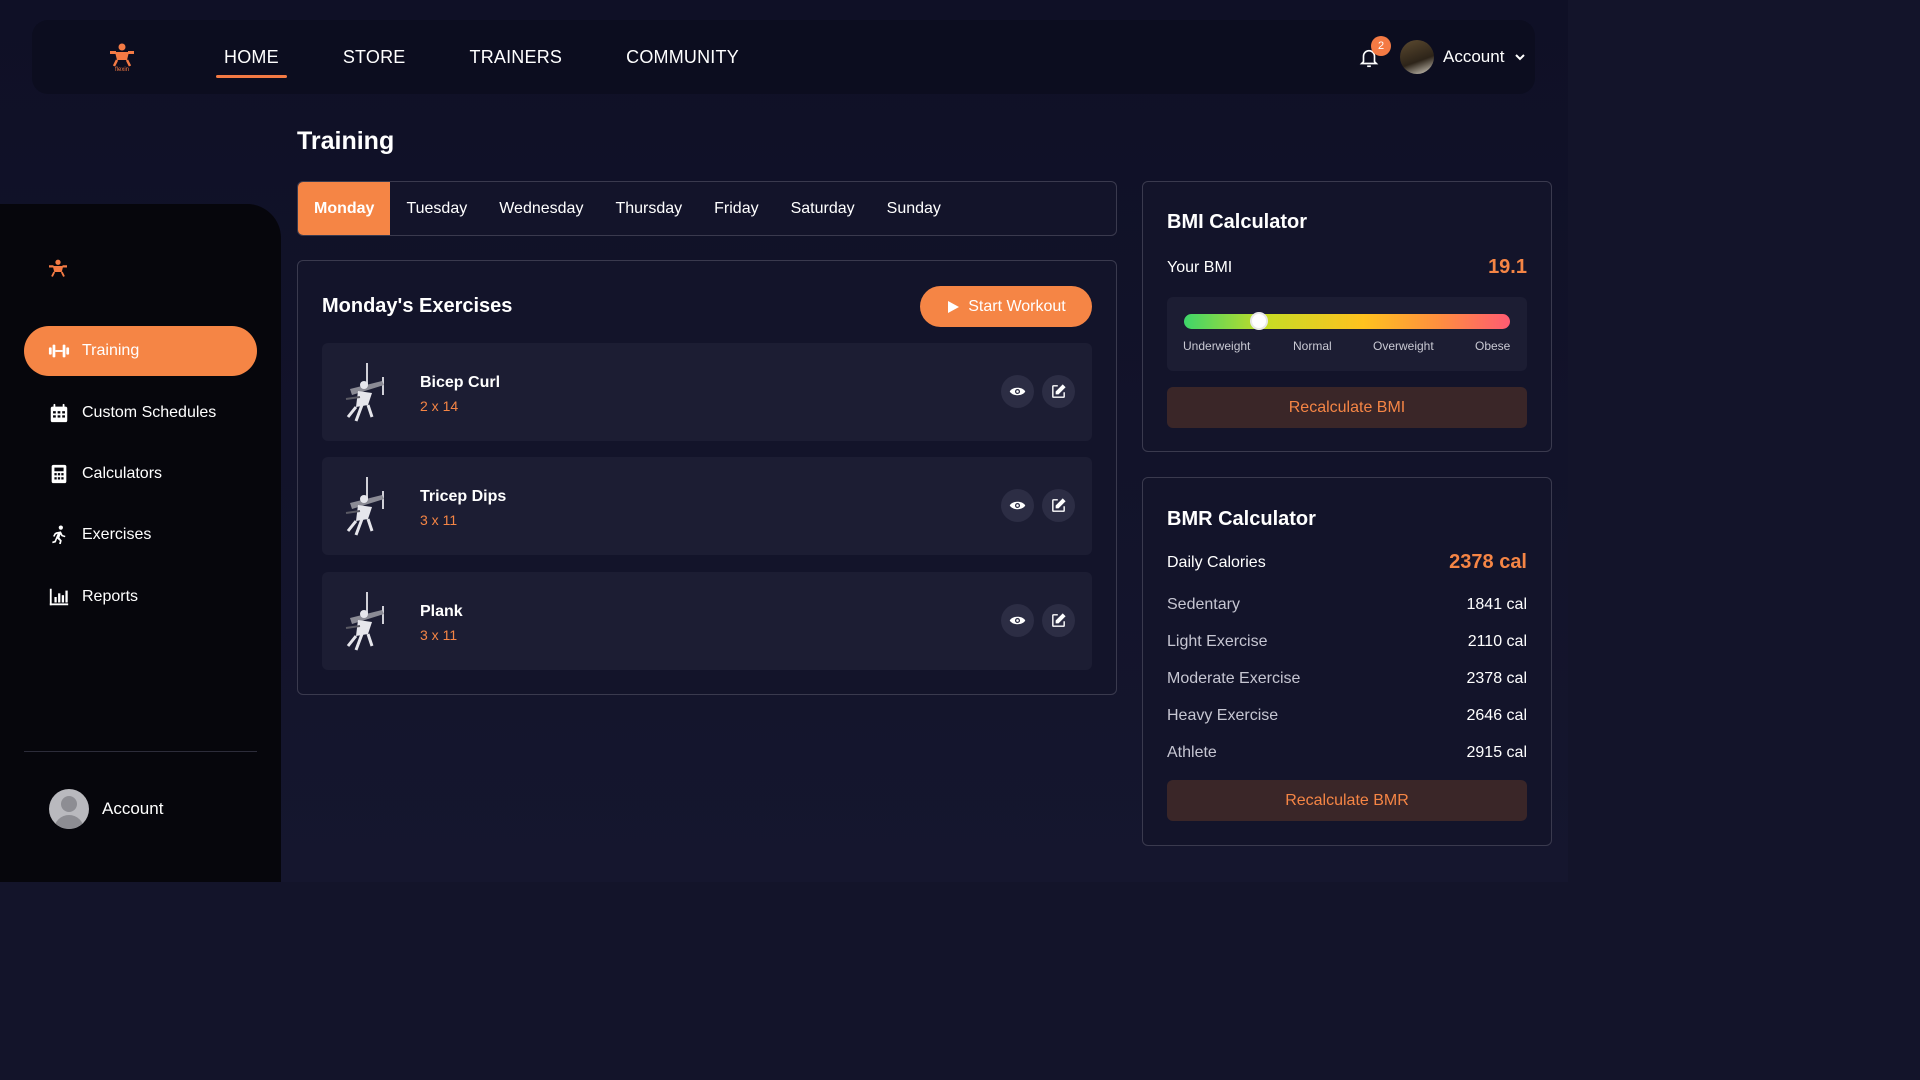 The image size is (1920, 1080). What do you see at coordinates (1507, 267) in the screenshot?
I see `bmi-value: 19.1` at bounding box center [1507, 267].